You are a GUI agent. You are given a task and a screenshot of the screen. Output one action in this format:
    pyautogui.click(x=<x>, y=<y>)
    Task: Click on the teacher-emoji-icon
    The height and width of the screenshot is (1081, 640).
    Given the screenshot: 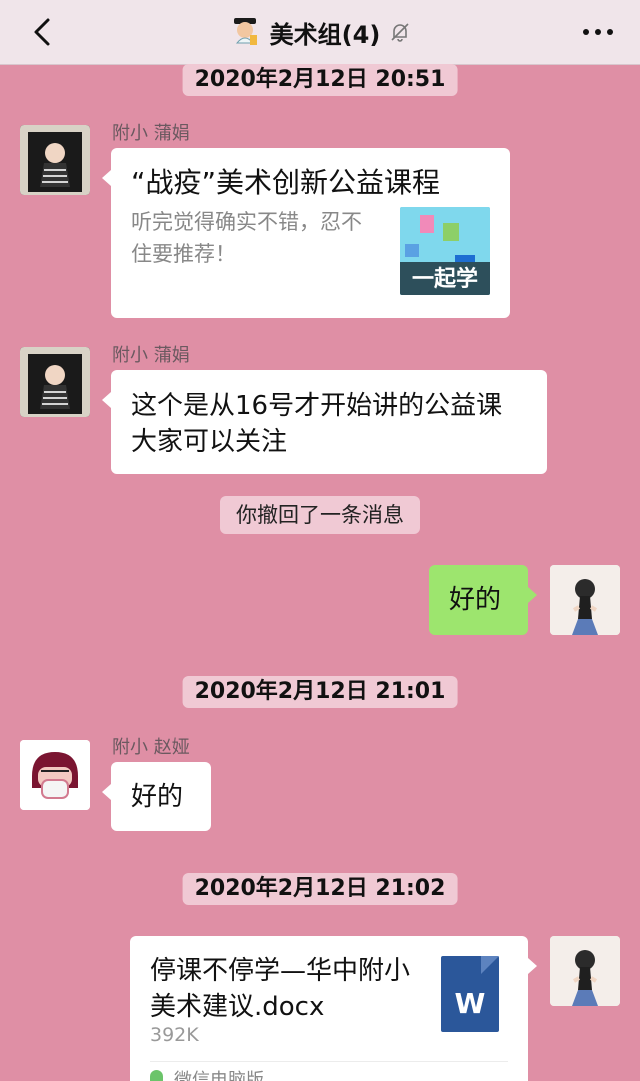 What is the action you would take?
    pyautogui.click(x=245, y=31)
    